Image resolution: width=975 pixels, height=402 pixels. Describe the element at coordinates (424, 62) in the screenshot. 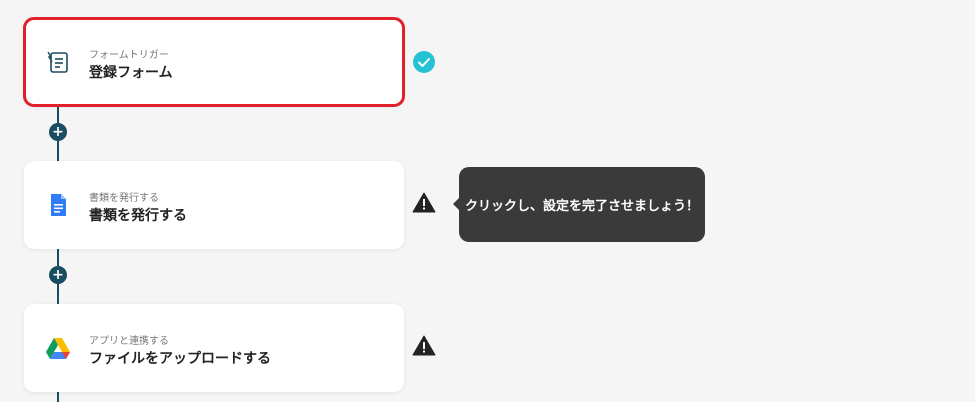

I see `complete-check-icon` at that location.